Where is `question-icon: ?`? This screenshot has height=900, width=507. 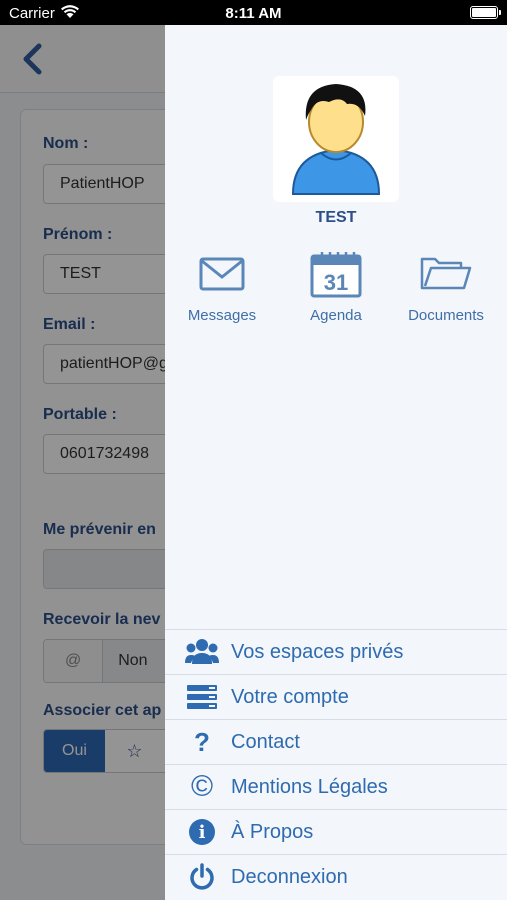 question-icon: ? is located at coordinates (202, 741).